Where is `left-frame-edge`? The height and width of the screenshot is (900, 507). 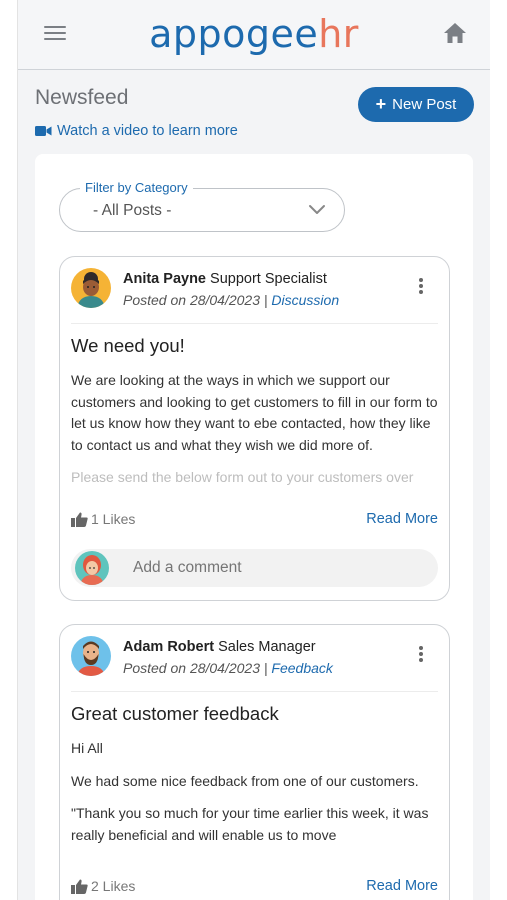
left-frame-edge is located at coordinates (9, 450).